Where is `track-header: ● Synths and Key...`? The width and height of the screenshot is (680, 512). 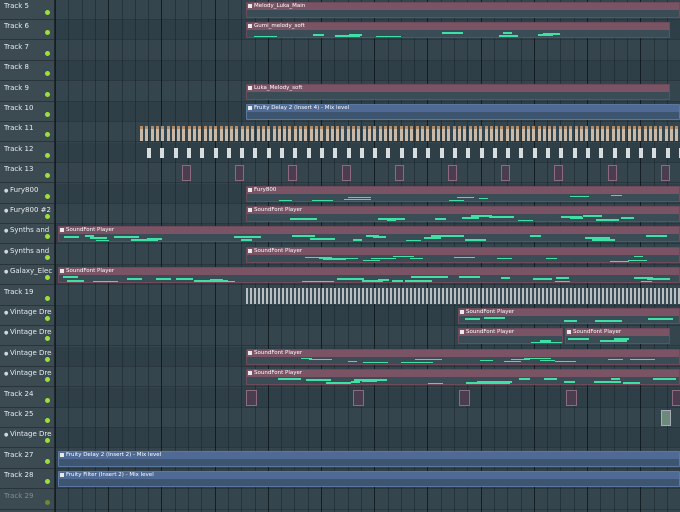
track-header: ● Synths and Key... is located at coordinates (27, 255).